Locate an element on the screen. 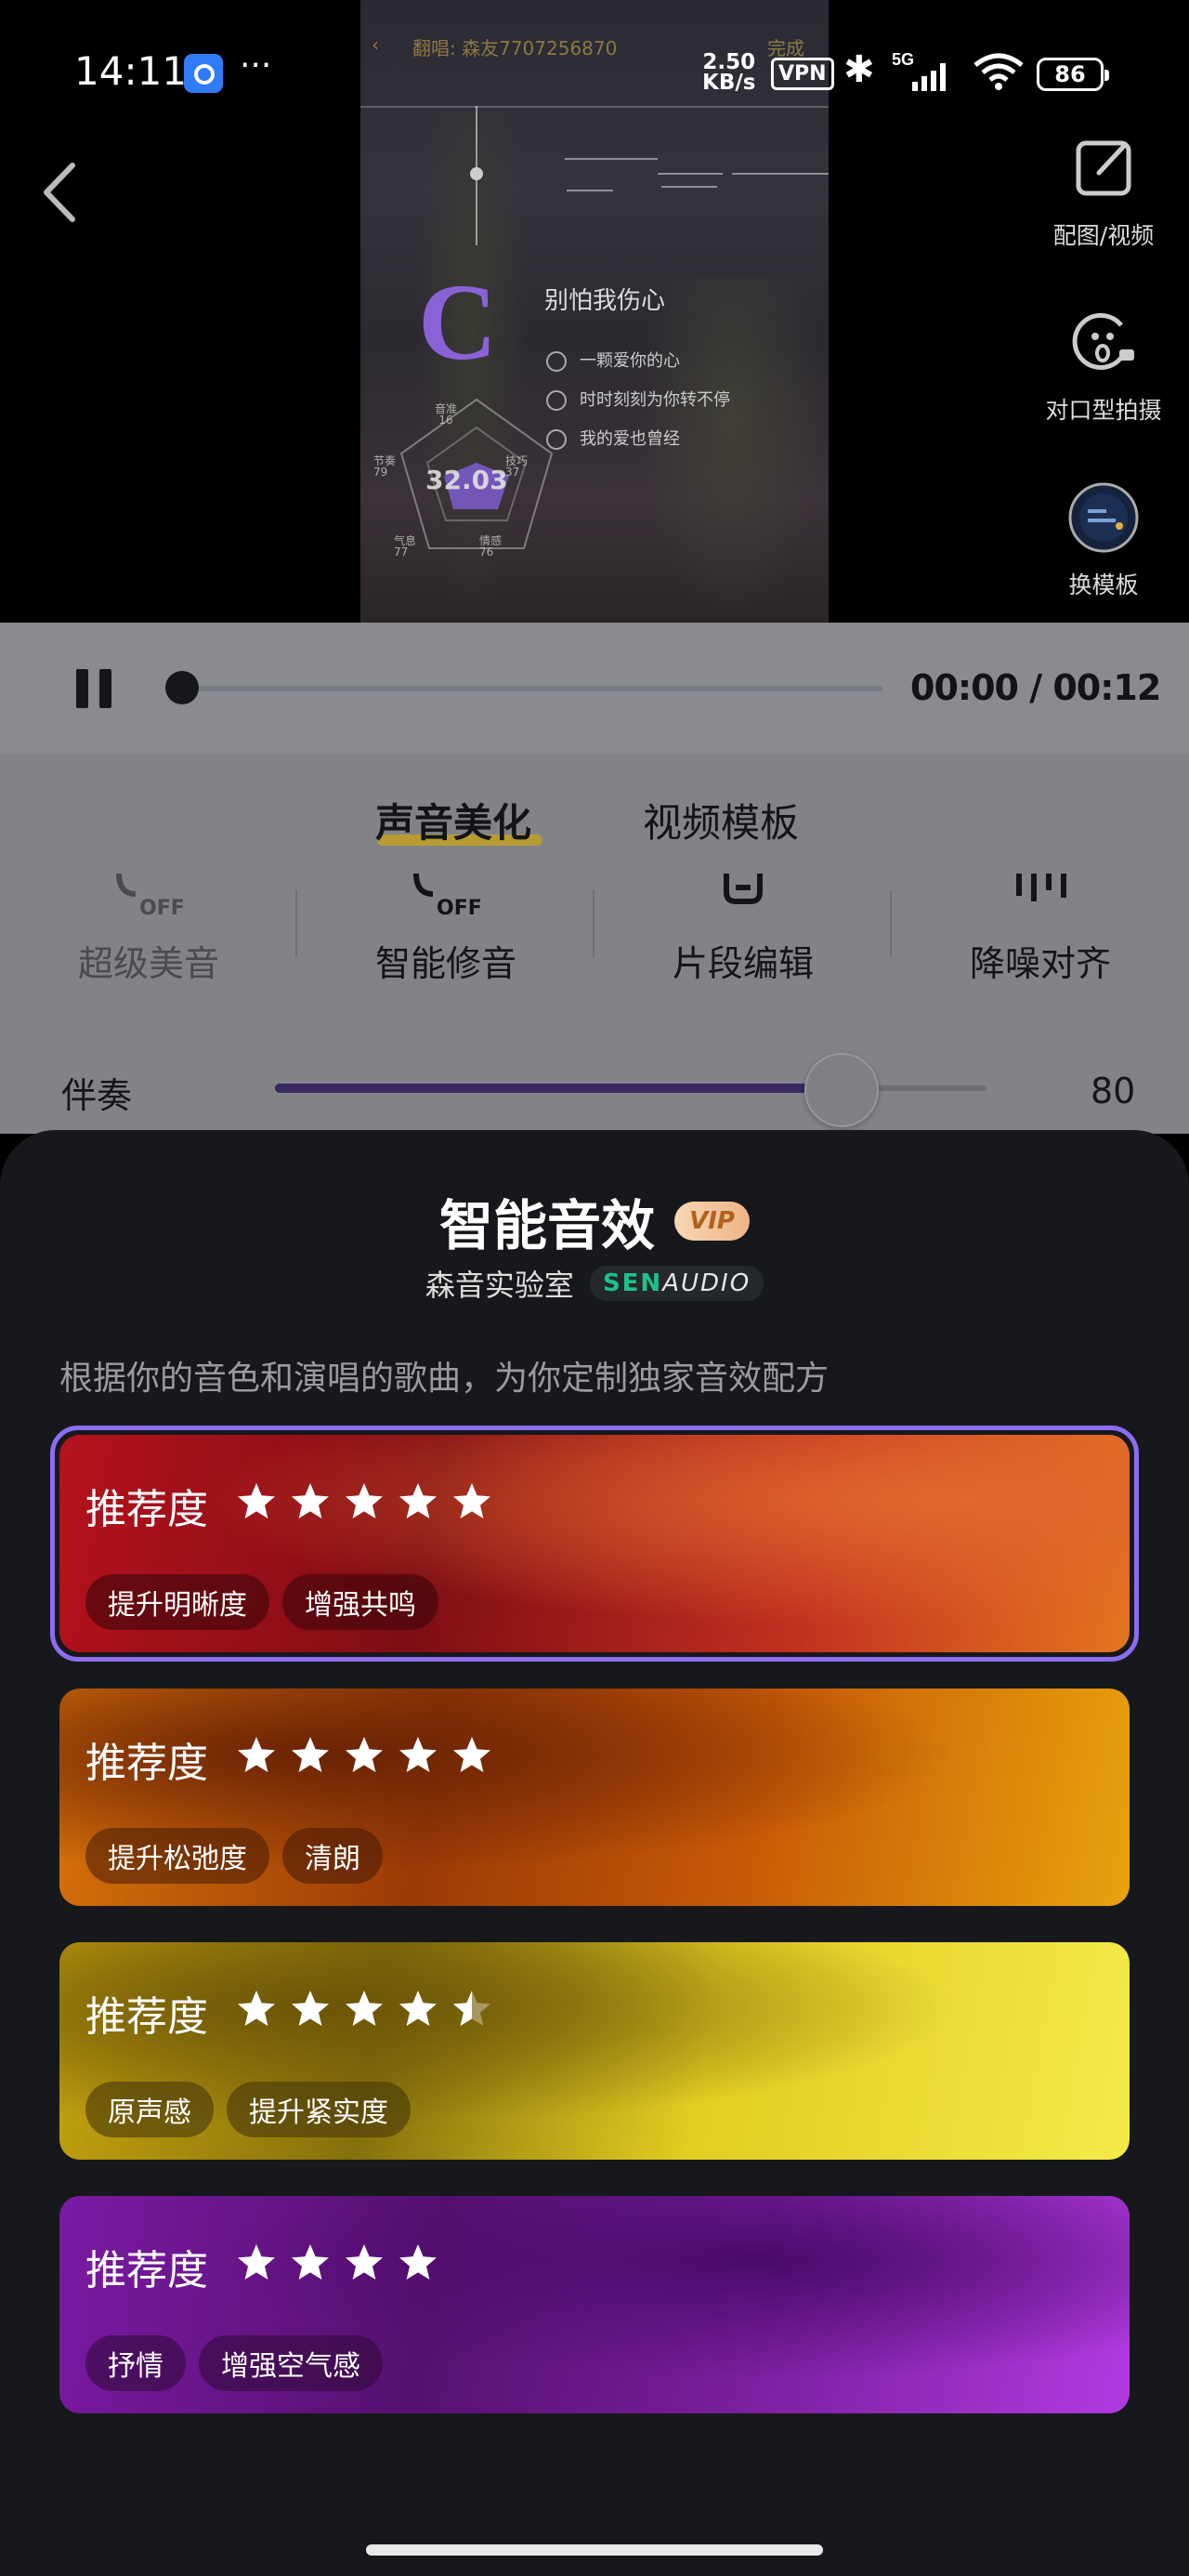 The width and height of the screenshot is (1189, 2576). wifi-icon is located at coordinates (998, 71).